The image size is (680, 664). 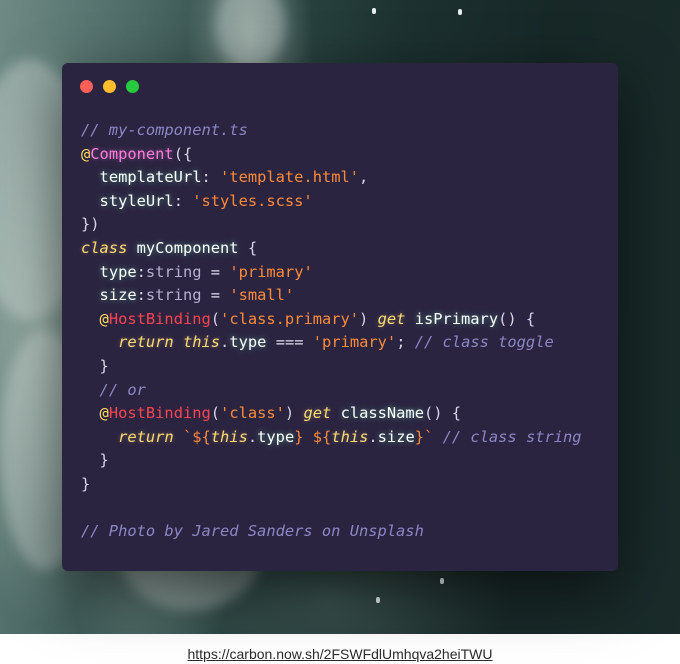 I want to click on code-line-close-getter-1: }, so click(x=95, y=365).